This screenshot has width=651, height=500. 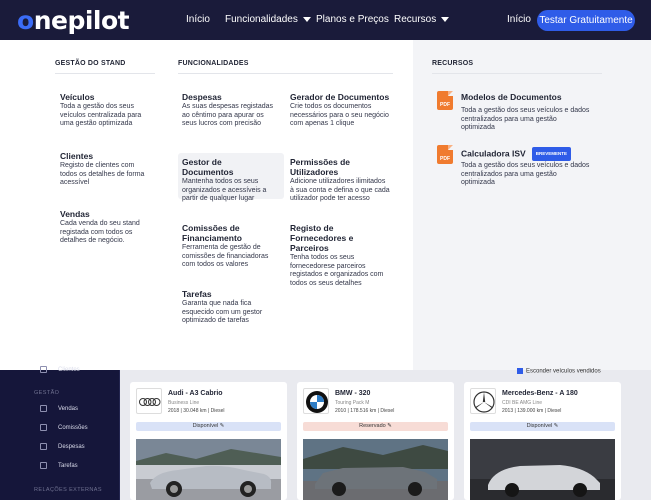 What do you see at coordinates (197, 294) in the screenshot?
I see `item-title: Tarefas` at bounding box center [197, 294].